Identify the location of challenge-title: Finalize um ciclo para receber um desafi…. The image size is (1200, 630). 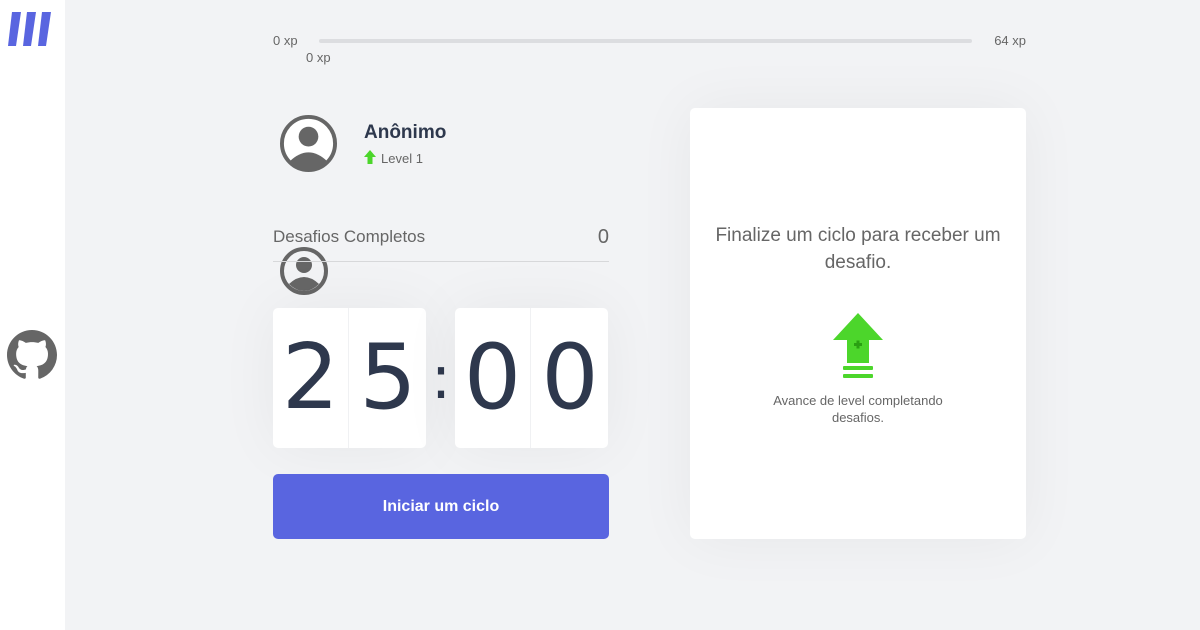
(858, 249).